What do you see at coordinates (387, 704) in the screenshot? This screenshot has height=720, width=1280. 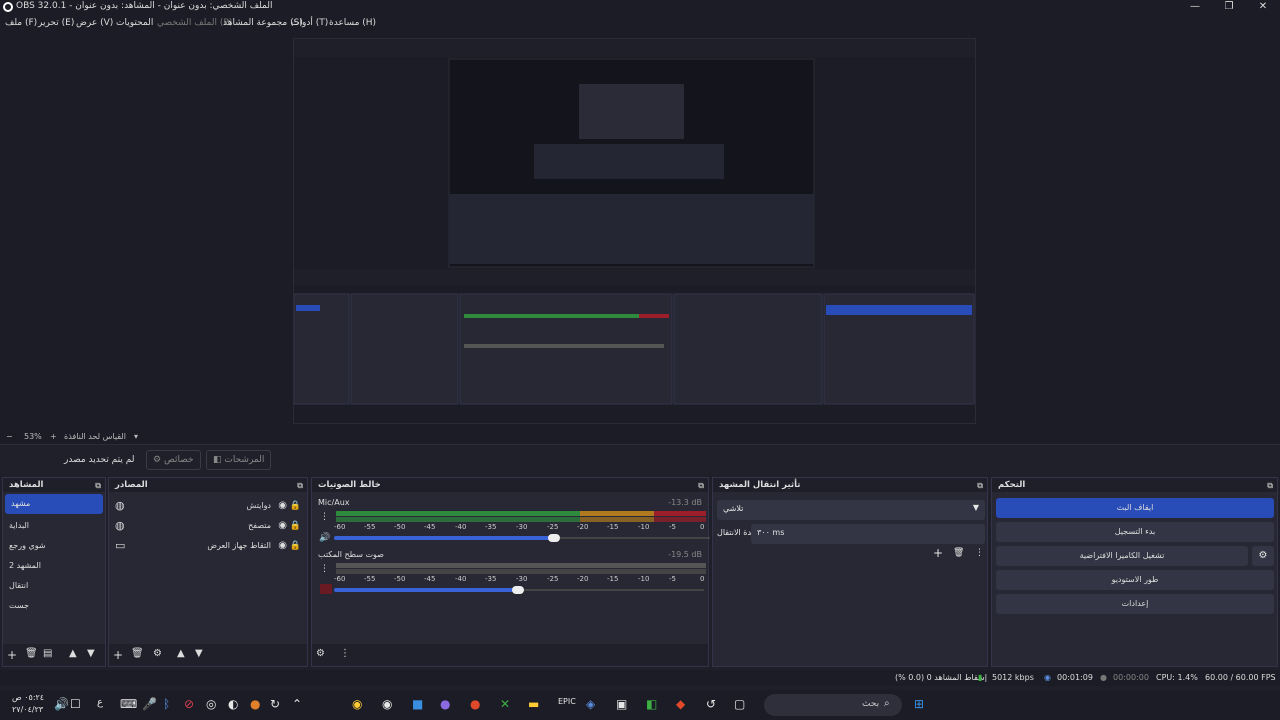 I see `obs-taskbar-icon: ◉` at bounding box center [387, 704].